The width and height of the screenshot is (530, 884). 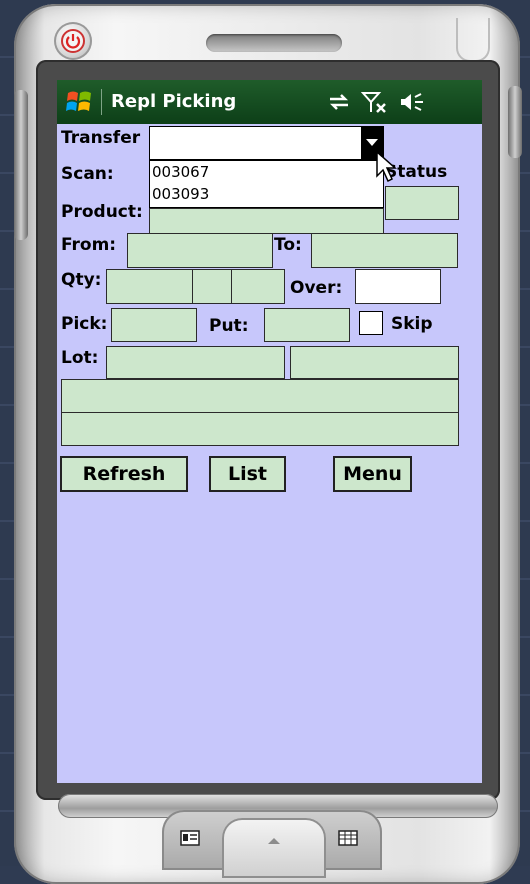 What do you see at coordinates (371, 323) in the screenshot?
I see `skip-checkbox` at bounding box center [371, 323].